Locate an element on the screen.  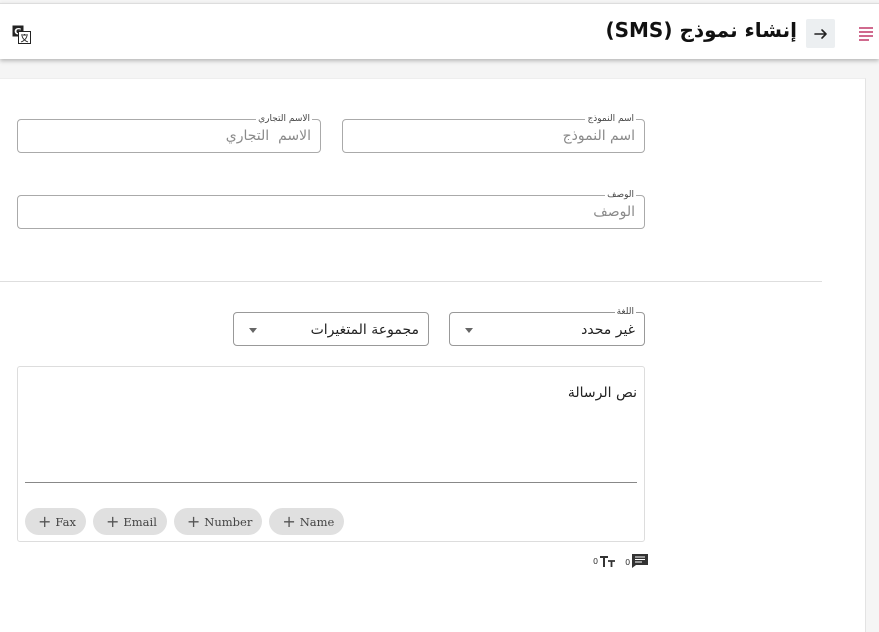
description-field: الوصف is located at coordinates (331, 209).